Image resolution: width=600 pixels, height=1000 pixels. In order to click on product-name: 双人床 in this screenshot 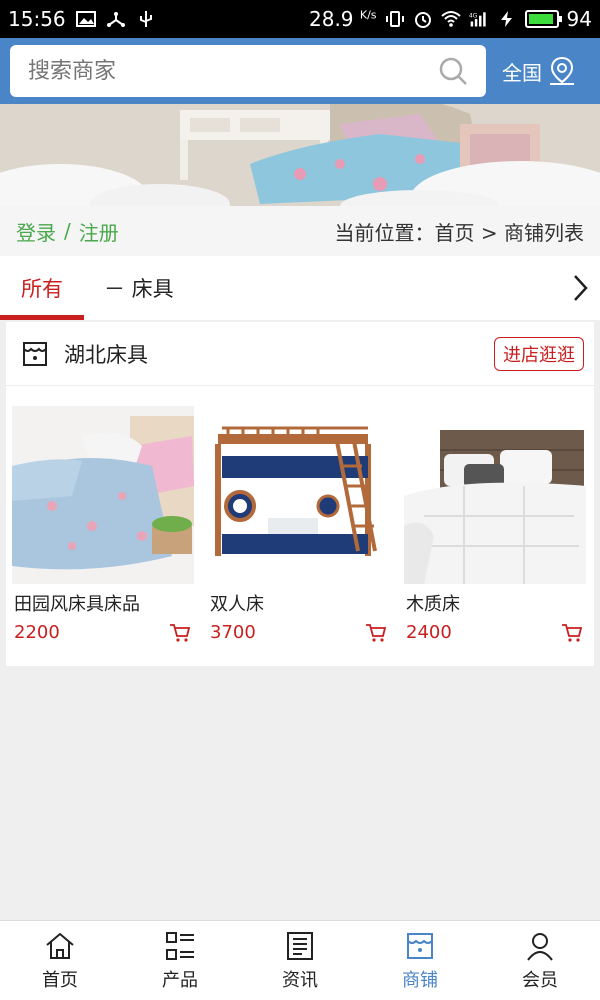, I will do `click(302, 603)`.